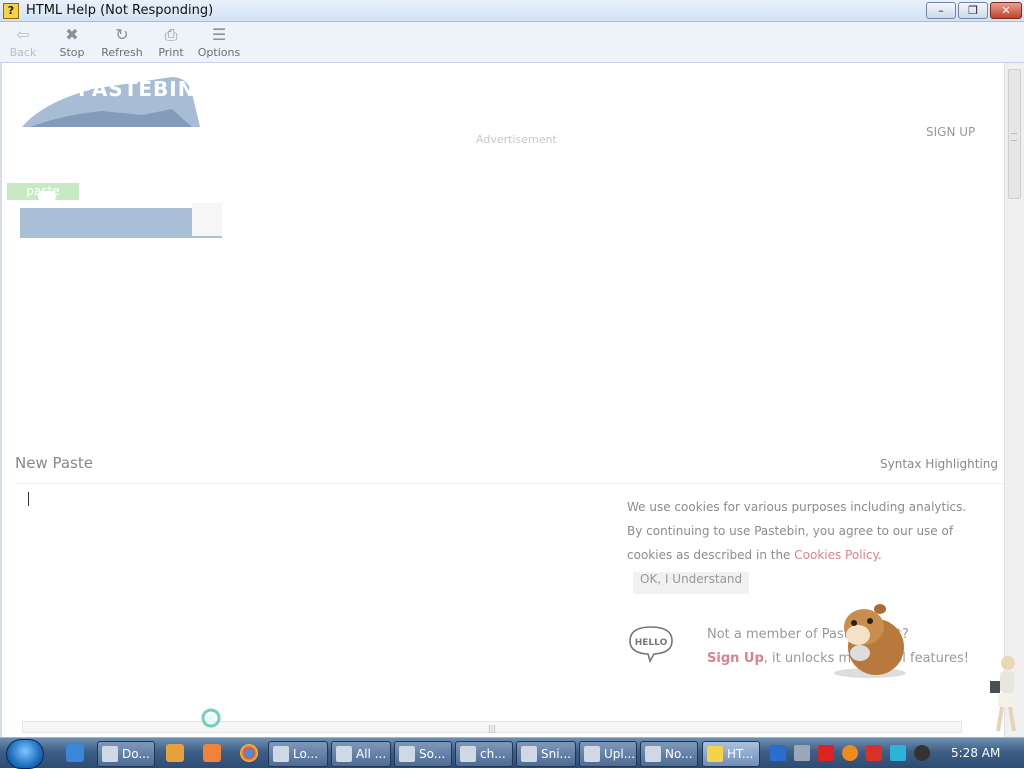  I want to click on options-label: Options, so click(219, 52).